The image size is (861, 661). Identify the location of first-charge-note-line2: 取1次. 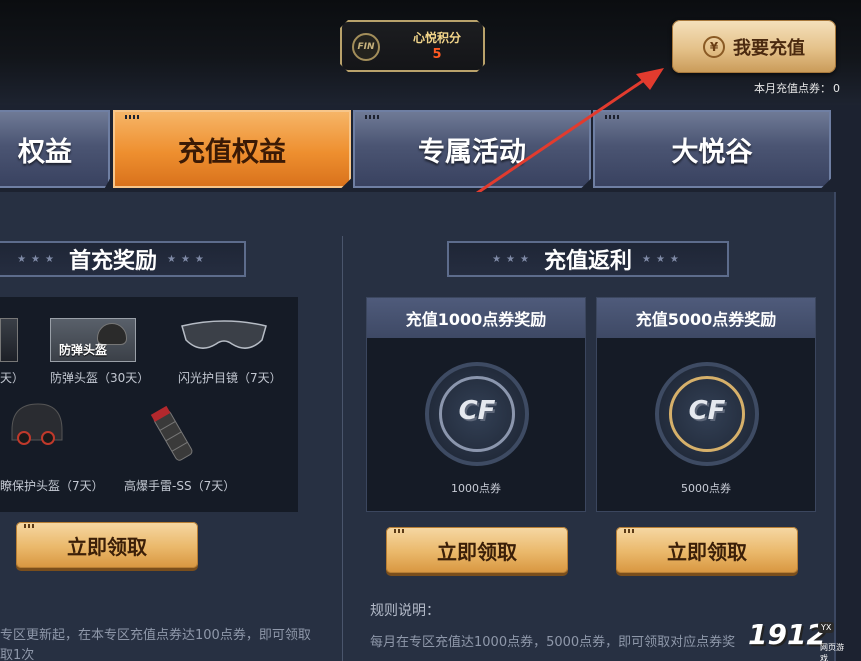
(17, 654).